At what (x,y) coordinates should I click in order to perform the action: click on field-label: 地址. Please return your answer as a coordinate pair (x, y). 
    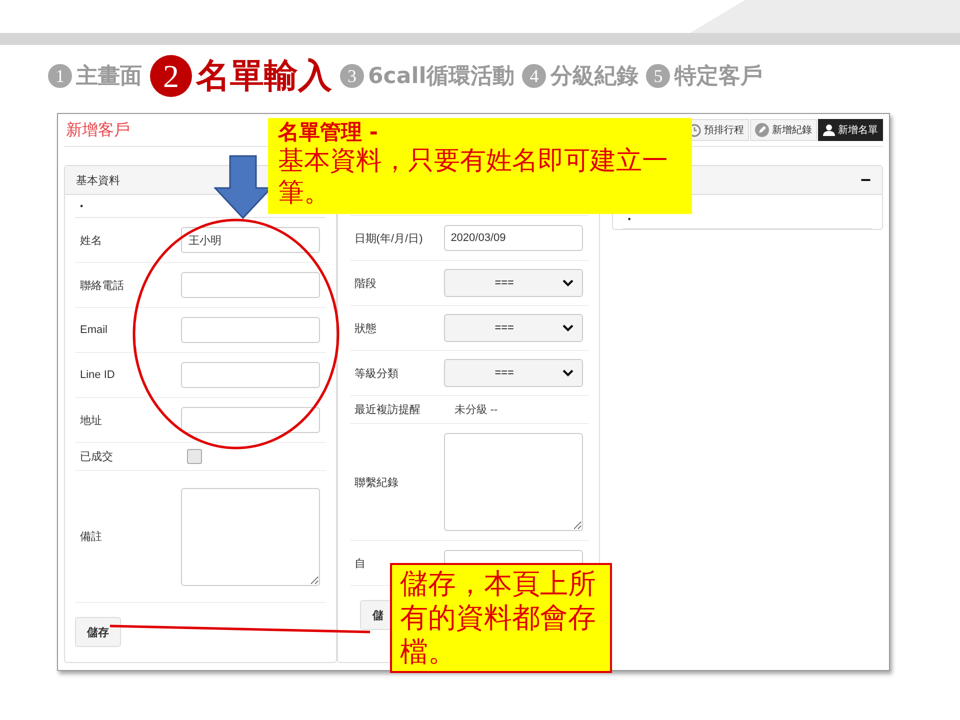
    Looking at the image, I should click on (91, 421).